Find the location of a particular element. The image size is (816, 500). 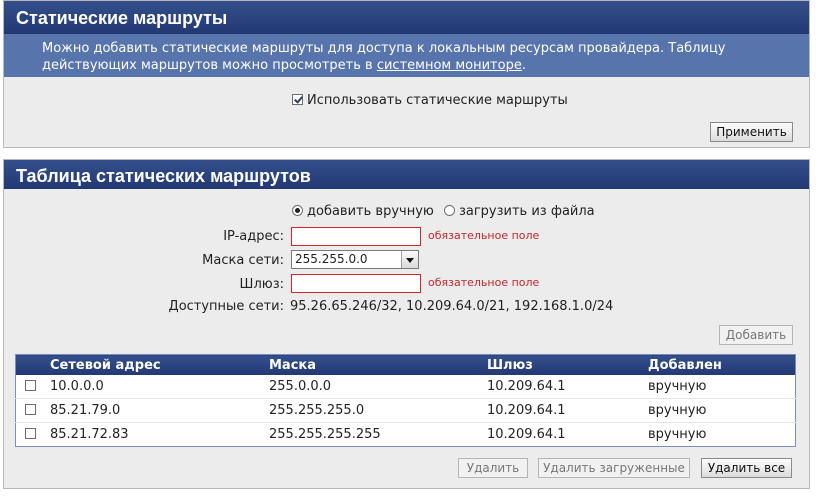

system-monitor-link: системном мониторе is located at coordinates (449, 65).